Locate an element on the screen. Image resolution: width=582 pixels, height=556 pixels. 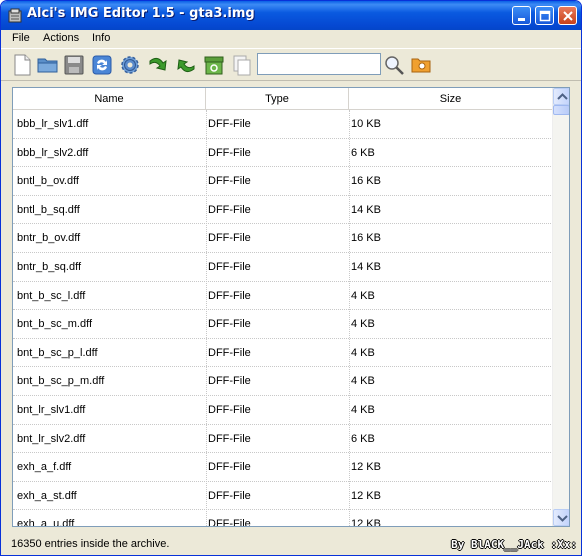
cell-name: bnt_b_sc_m.dff is located at coordinates (55, 324).